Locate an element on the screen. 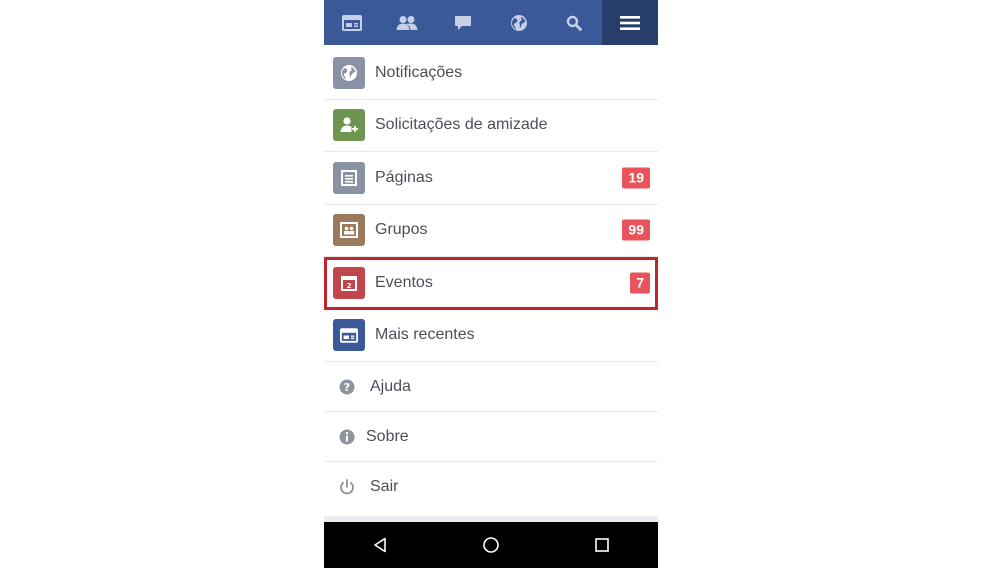  pages-count-badge: 19 is located at coordinates (636, 178).